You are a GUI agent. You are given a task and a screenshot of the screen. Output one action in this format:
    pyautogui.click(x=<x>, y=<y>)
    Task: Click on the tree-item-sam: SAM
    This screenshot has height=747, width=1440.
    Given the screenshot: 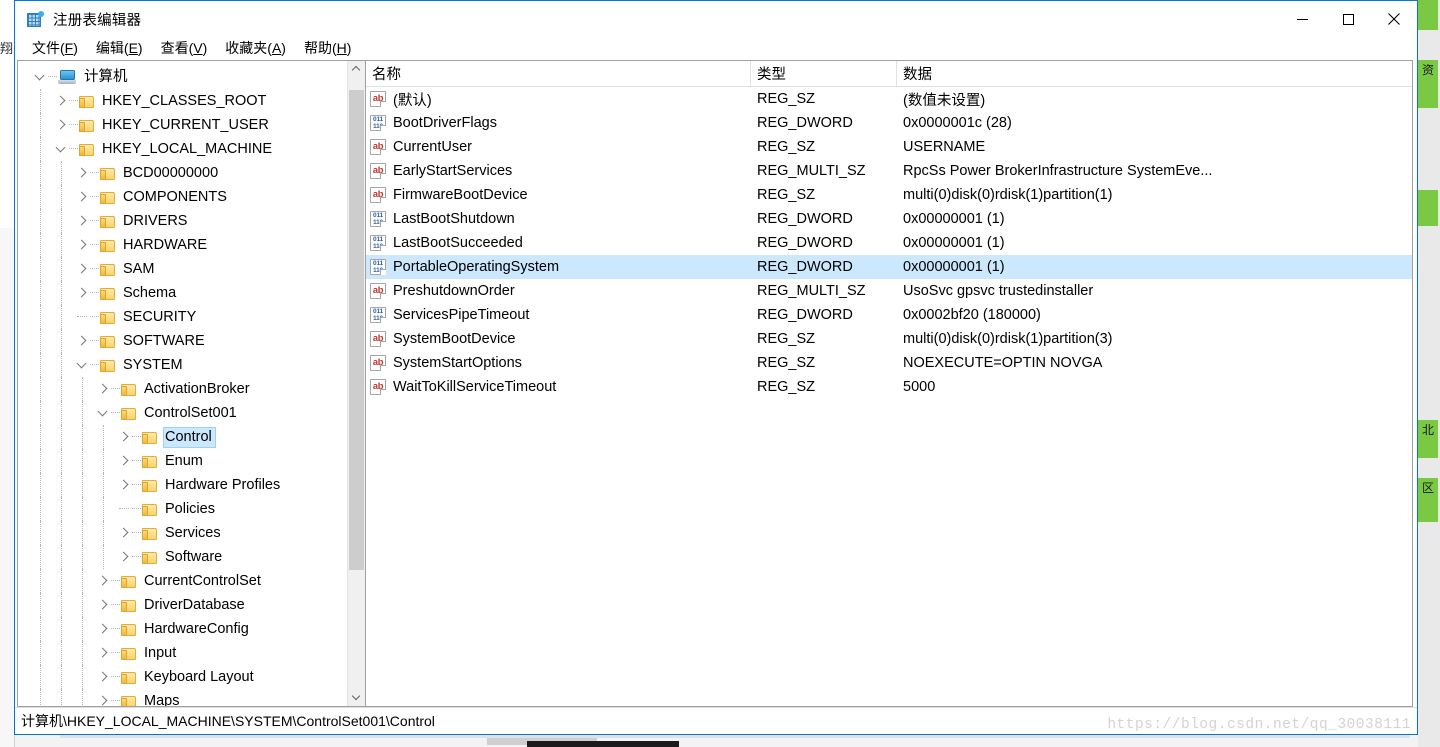 What is the action you would take?
    pyautogui.click(x=183, y=269)
    